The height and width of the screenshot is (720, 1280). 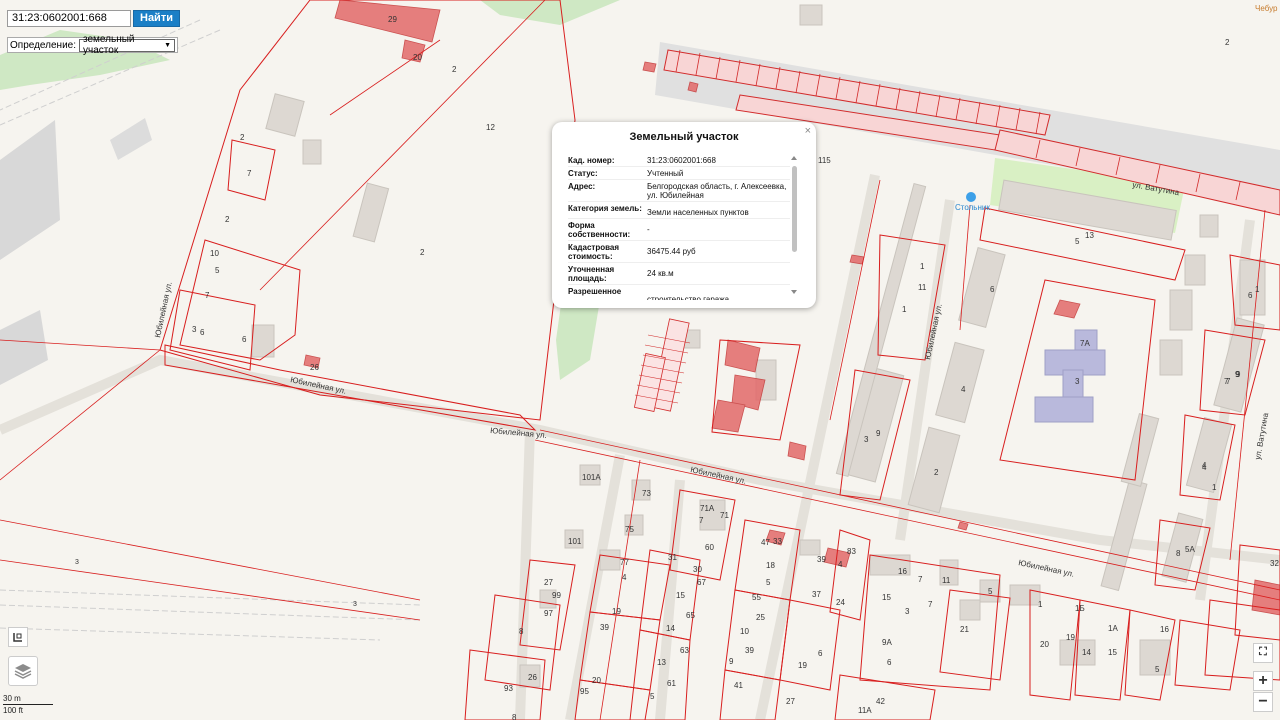 I want to click on svg-text: 71А, so click(x=707, y=508).